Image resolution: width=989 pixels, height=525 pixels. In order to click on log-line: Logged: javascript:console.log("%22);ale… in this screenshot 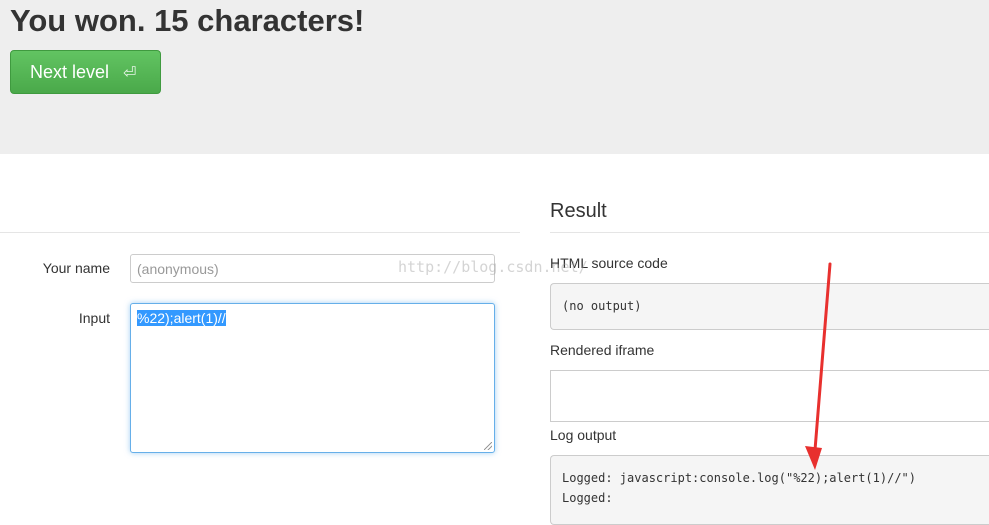, I will do `click(739, 478)`.